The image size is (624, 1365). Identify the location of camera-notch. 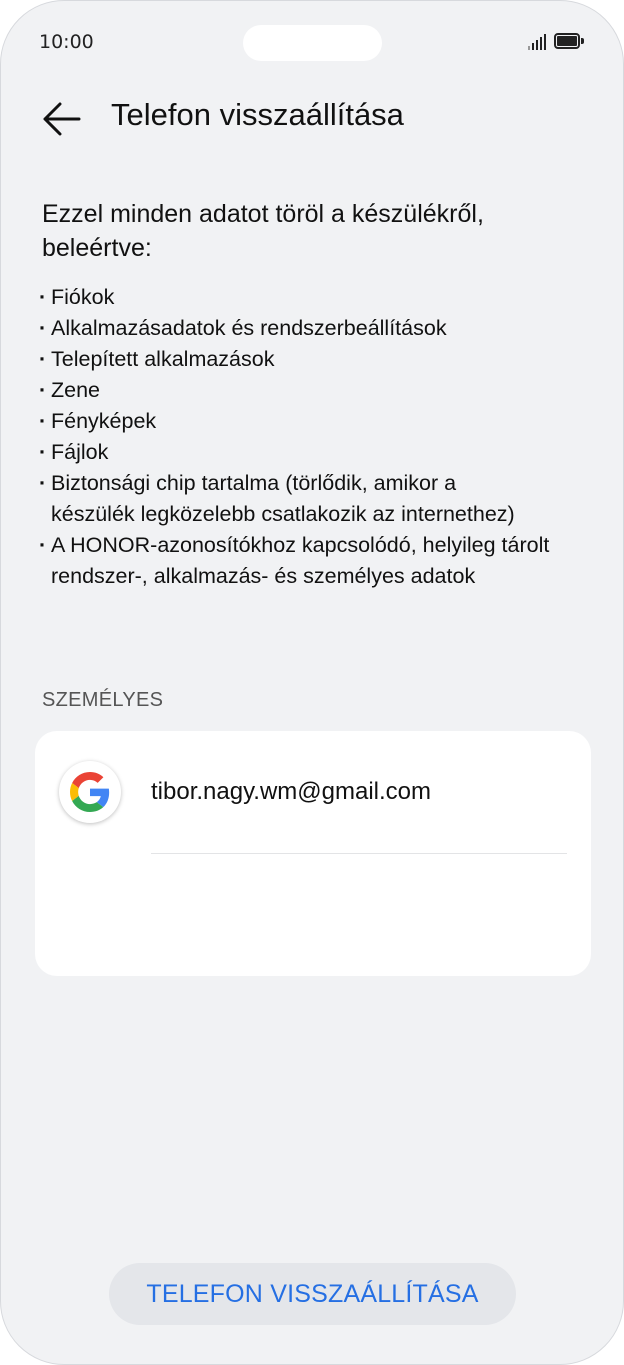
(312, 43).